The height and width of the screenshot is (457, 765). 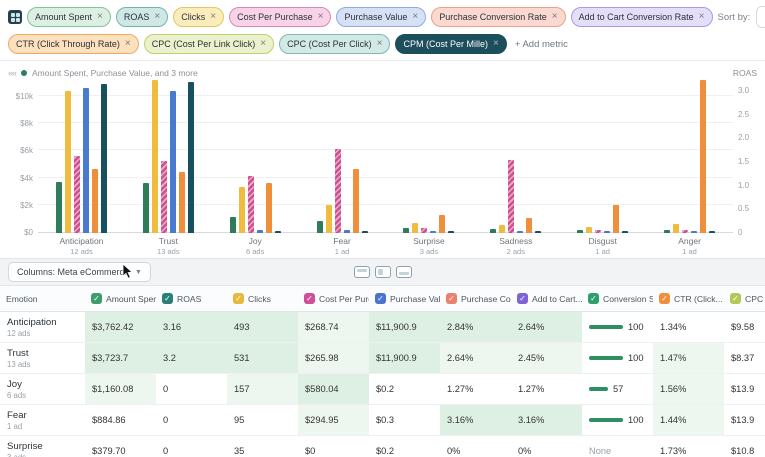 What do you see at coordinates (593, 298) in the screenshot?
I see `checkbox-conversion-score: ✓` at bounding box center [593, 298].